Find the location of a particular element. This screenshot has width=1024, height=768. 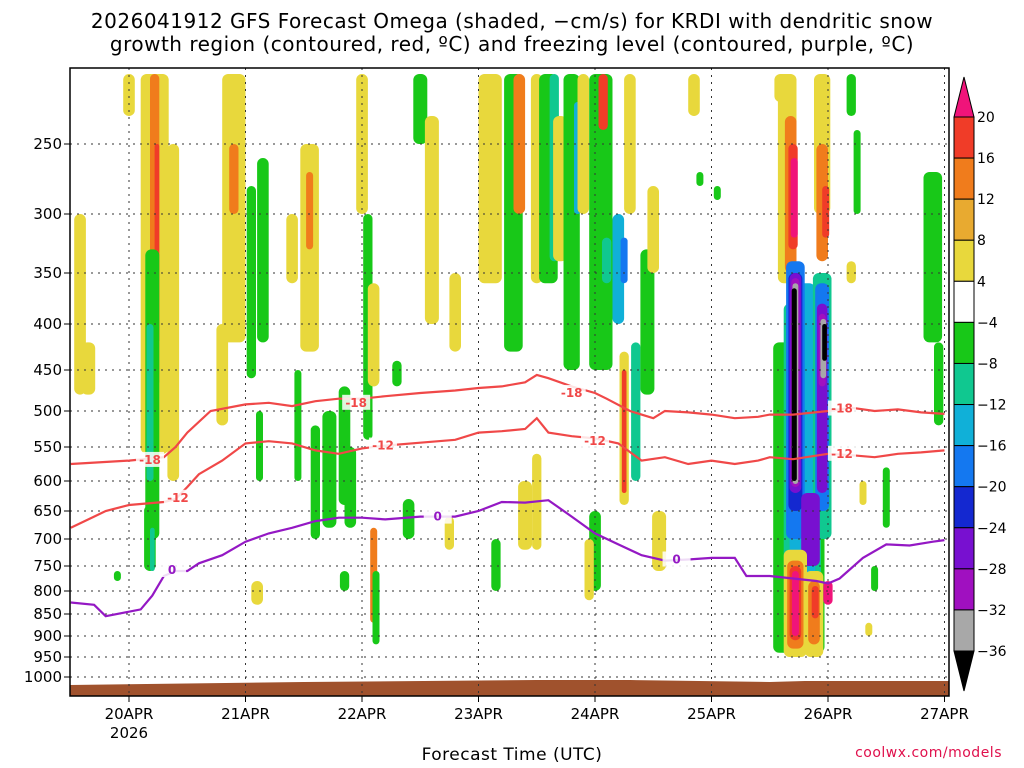

colorbar-bottom-arrow is located at coordinates (964, 671).